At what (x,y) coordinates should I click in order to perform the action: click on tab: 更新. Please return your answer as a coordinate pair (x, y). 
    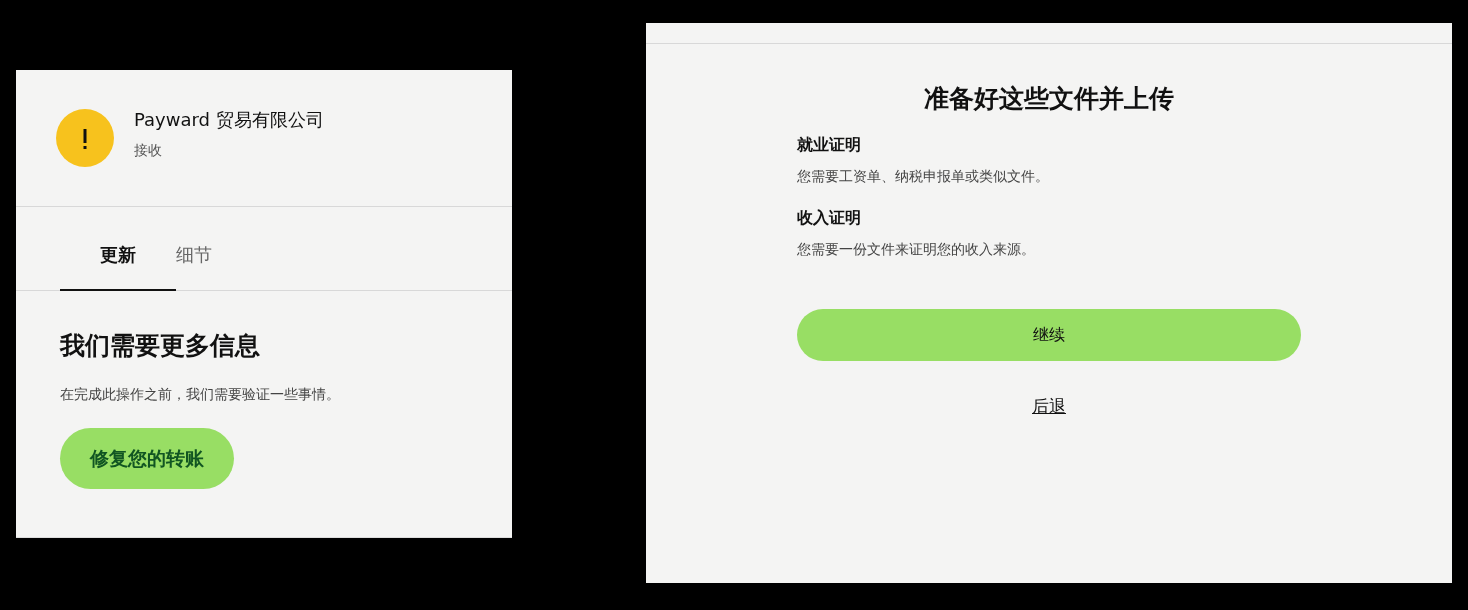
    Looking at the image, I should click on (118, 267).